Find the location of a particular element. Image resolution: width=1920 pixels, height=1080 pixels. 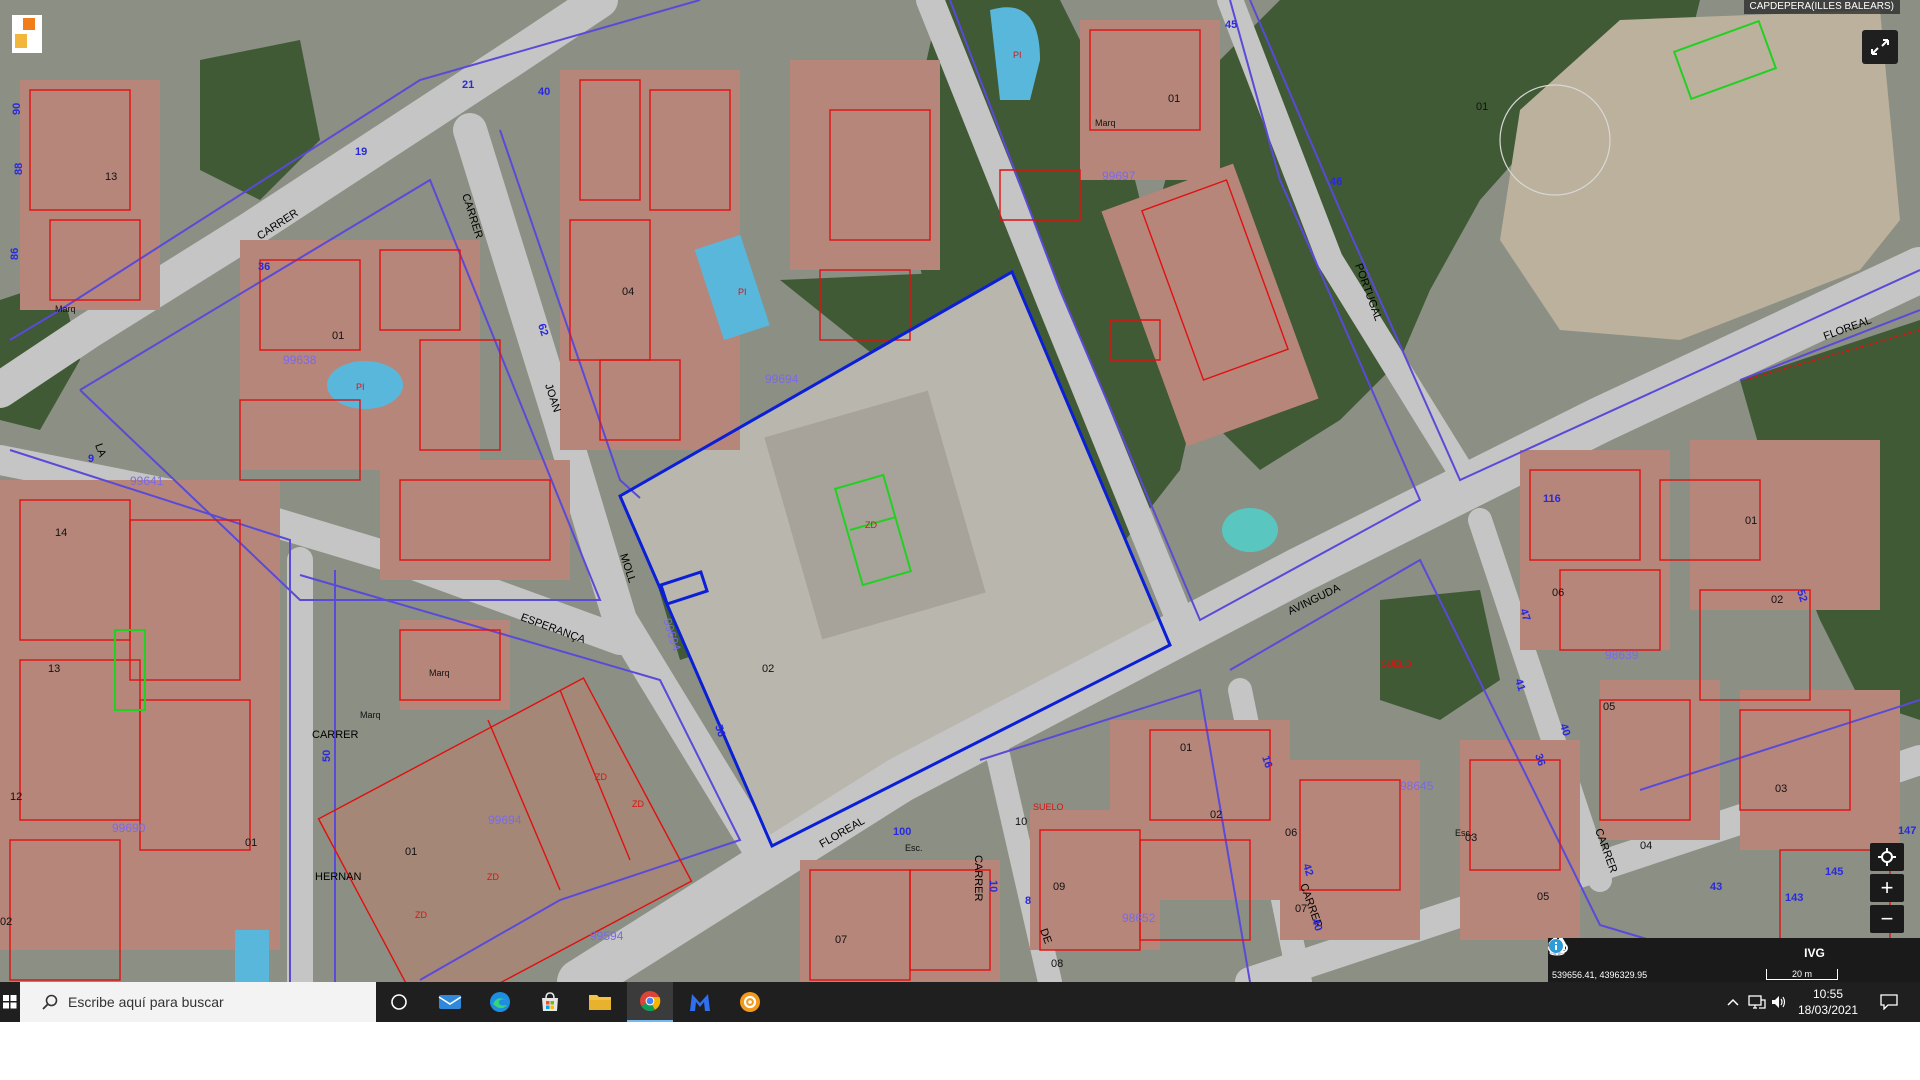

street-number: 86 is located at coordinates (15, 254).